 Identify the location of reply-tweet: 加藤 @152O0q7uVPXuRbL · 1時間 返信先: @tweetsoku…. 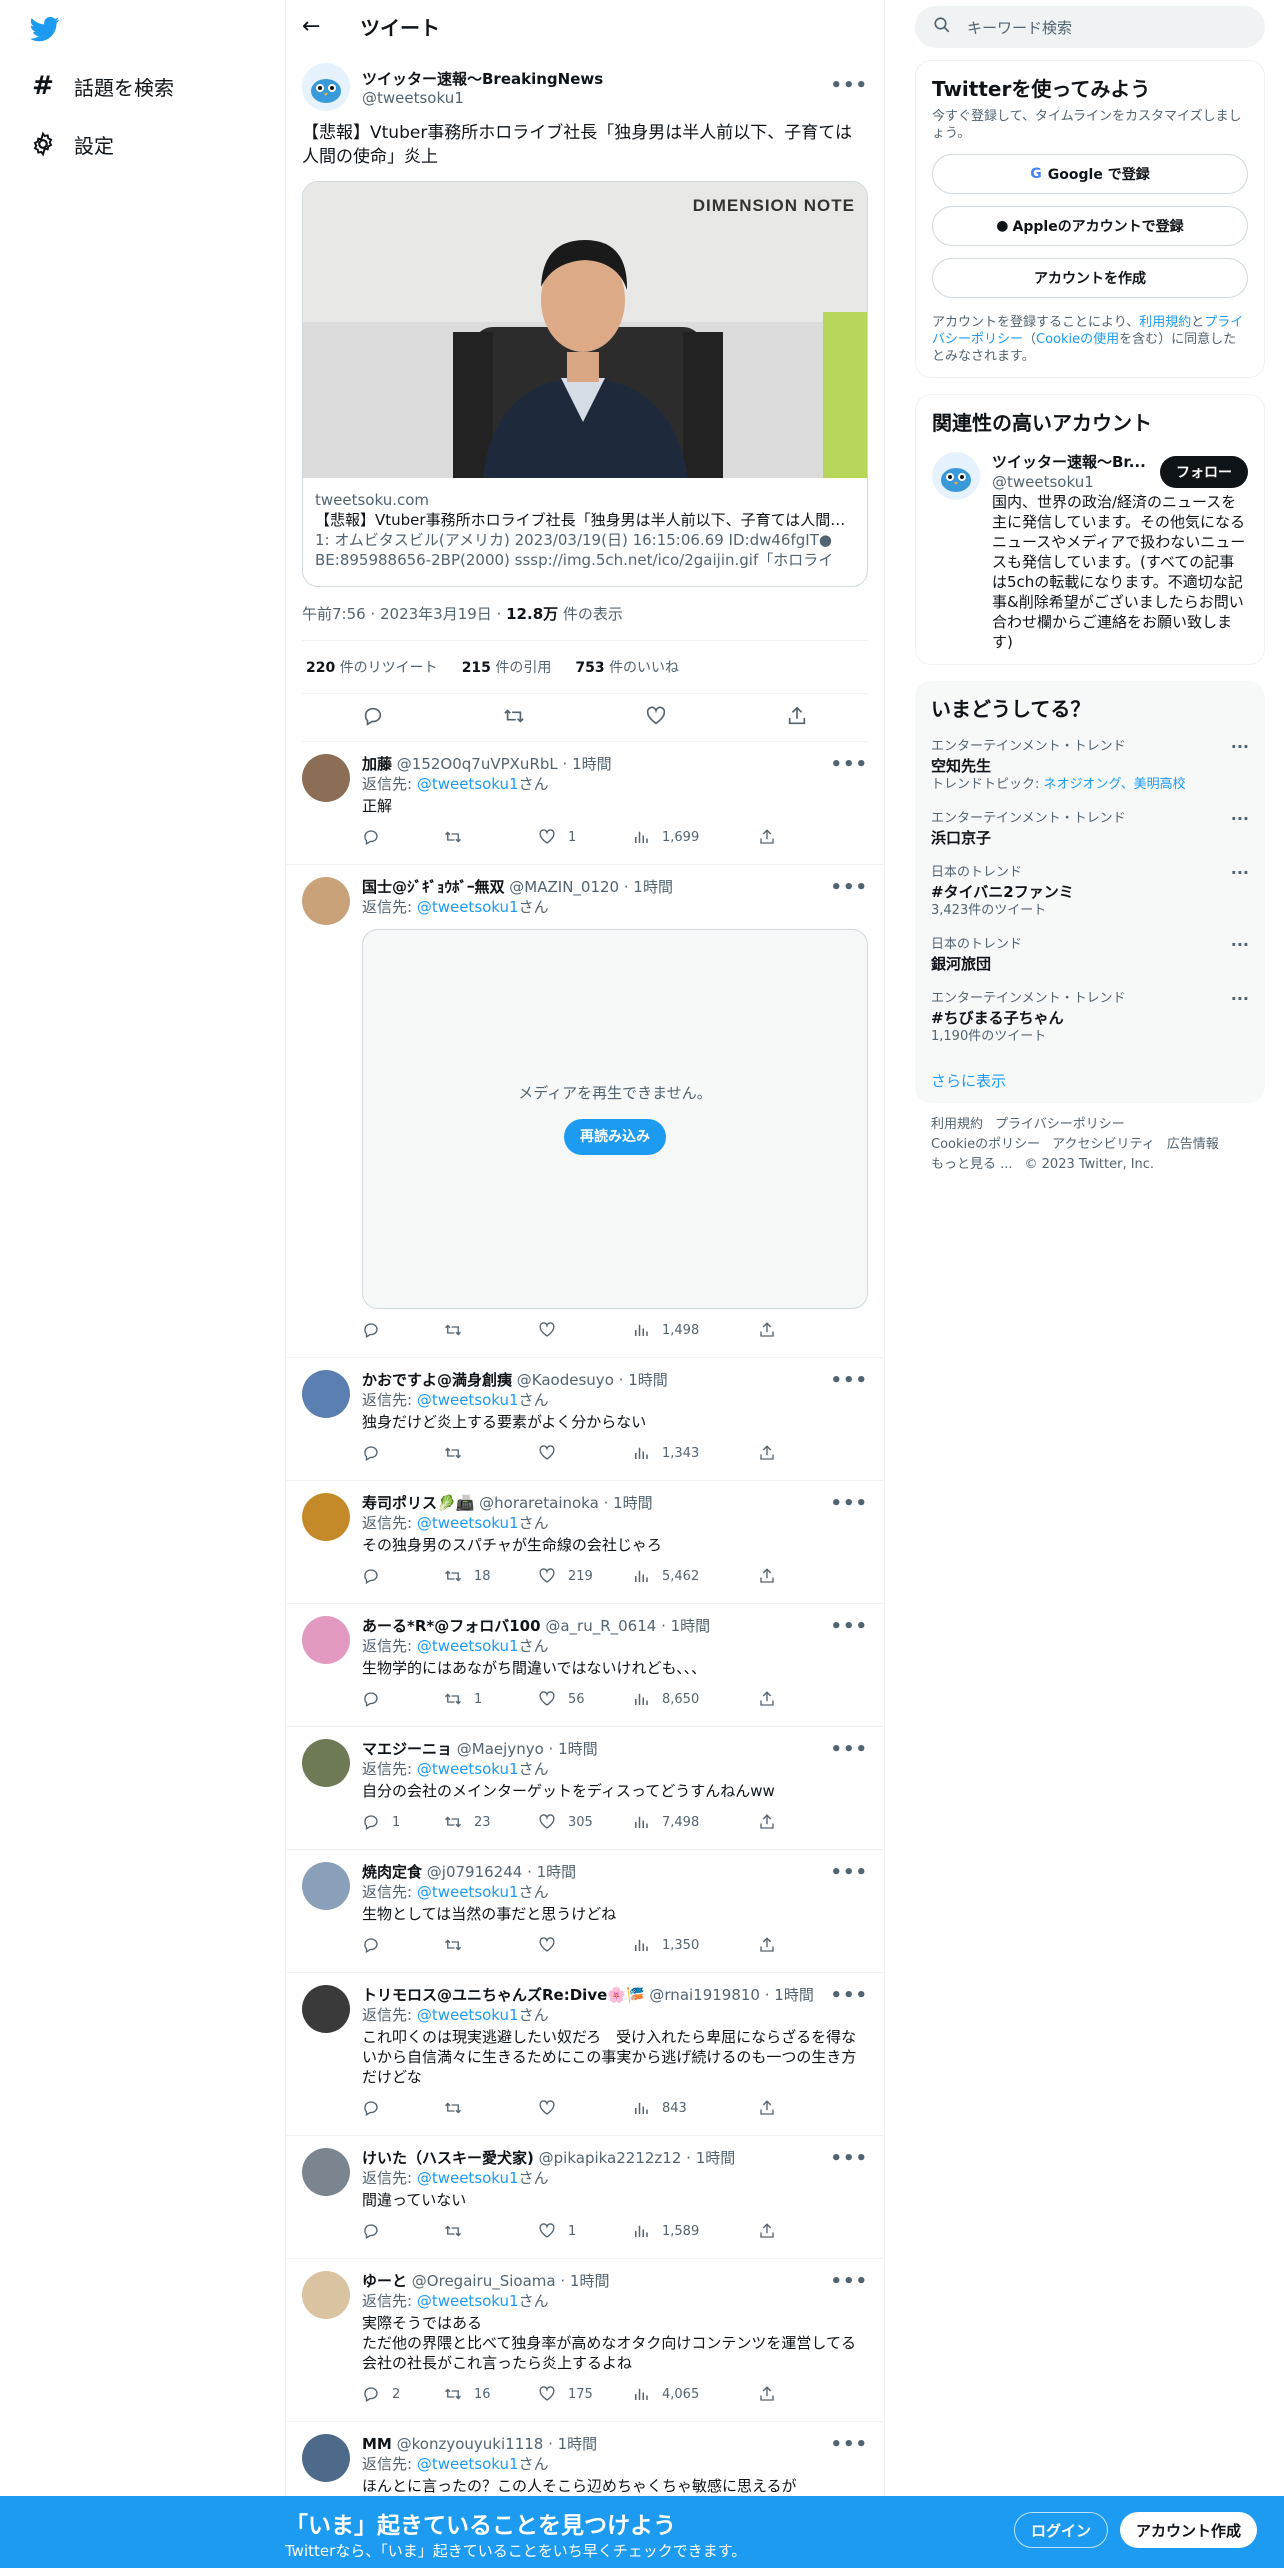
(585, 803).